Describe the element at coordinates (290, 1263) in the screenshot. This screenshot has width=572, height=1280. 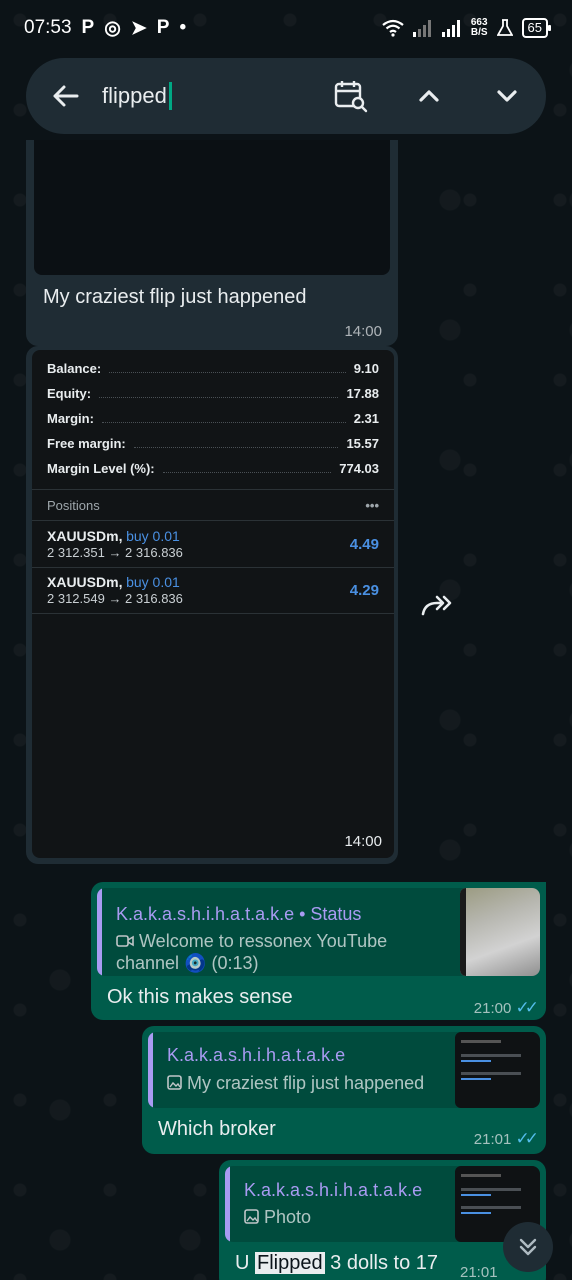
I see `search-match-highlight: Flipped` at that location.